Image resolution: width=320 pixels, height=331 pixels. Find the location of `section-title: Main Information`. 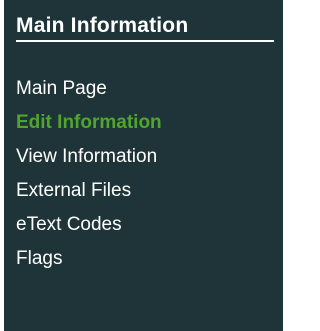

section-title: Main Information is located at coordinates (102, 25).